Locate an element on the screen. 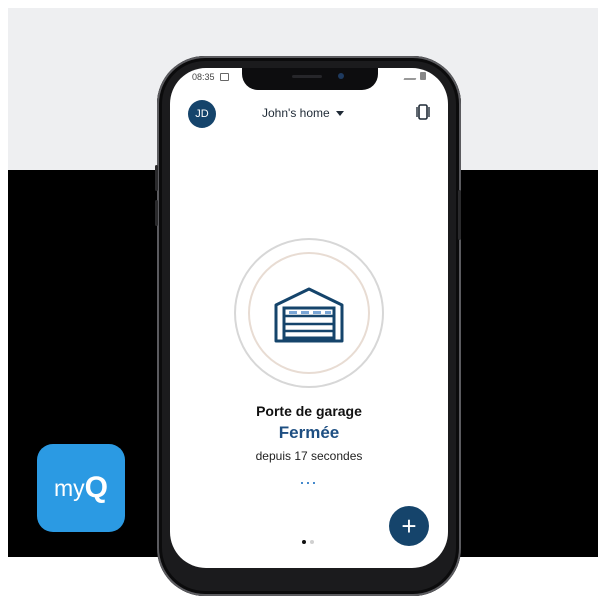  device-status-time: depuis 17 secondes is located at coordinates (309, 456).